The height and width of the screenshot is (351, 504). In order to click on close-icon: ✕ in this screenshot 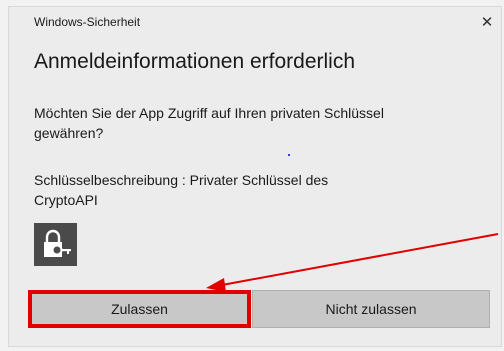, I will do `click(487, 22)`.